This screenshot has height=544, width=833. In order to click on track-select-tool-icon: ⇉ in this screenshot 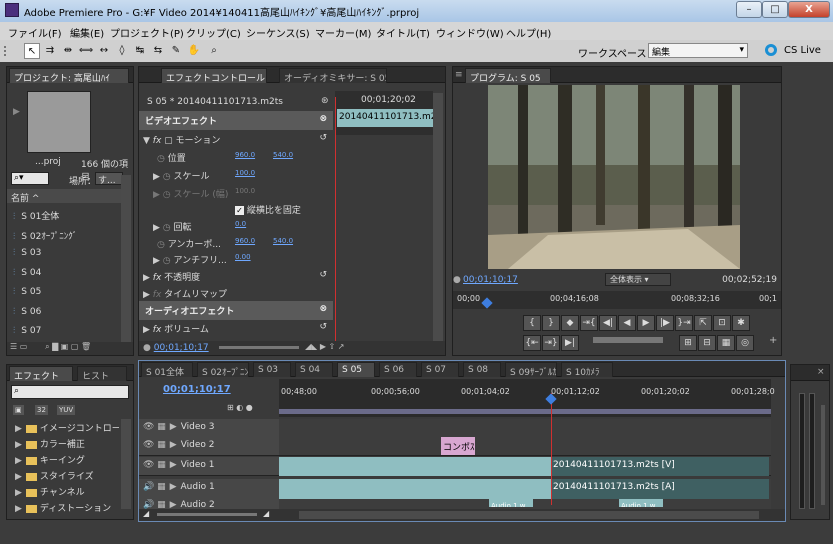, I will do `click(50, 51)`.